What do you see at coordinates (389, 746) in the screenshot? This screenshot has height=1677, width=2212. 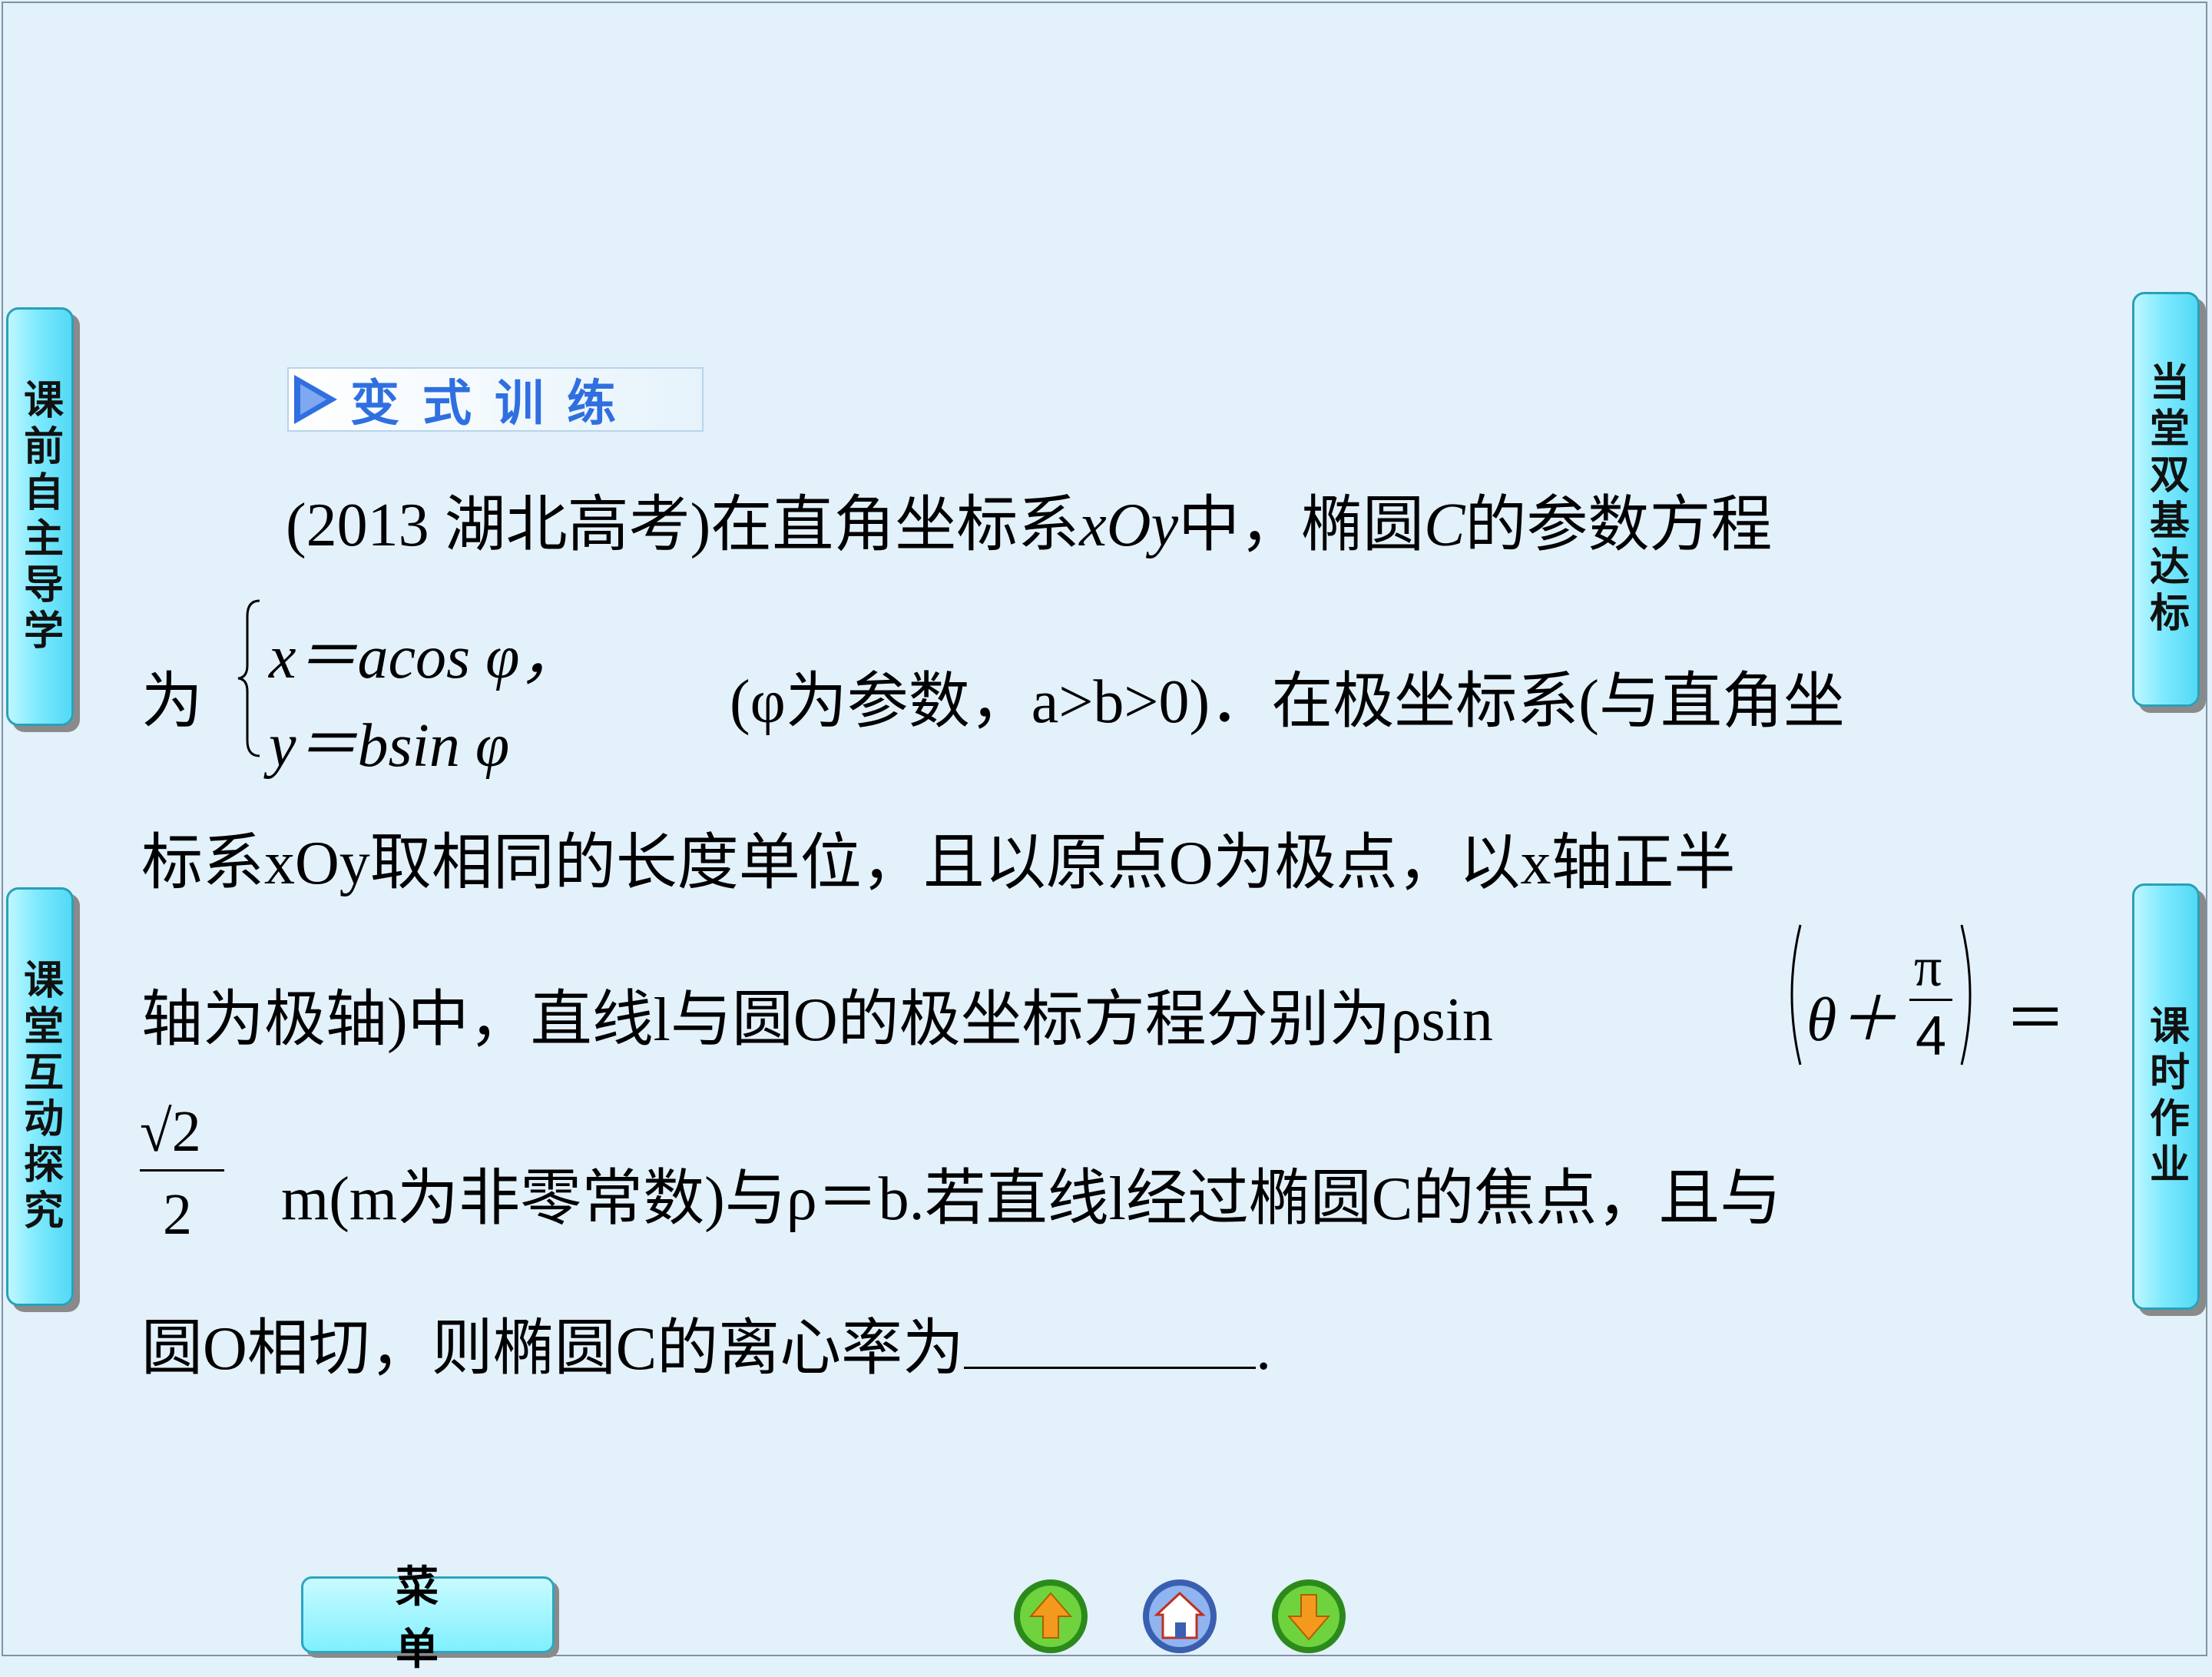 I see `system-row-2: y＝bsin φ` at bounding box center [389, 746].